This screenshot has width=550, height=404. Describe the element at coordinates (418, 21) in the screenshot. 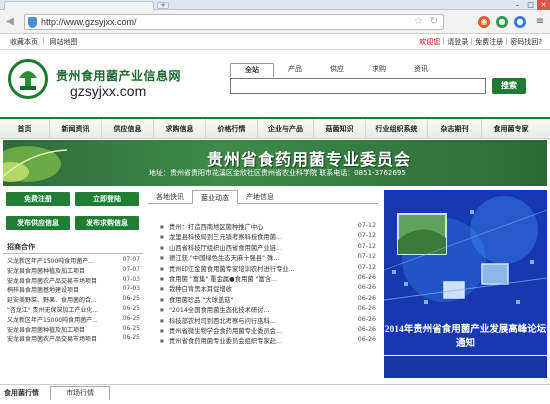

I see `star-icon: ☆` at that location.